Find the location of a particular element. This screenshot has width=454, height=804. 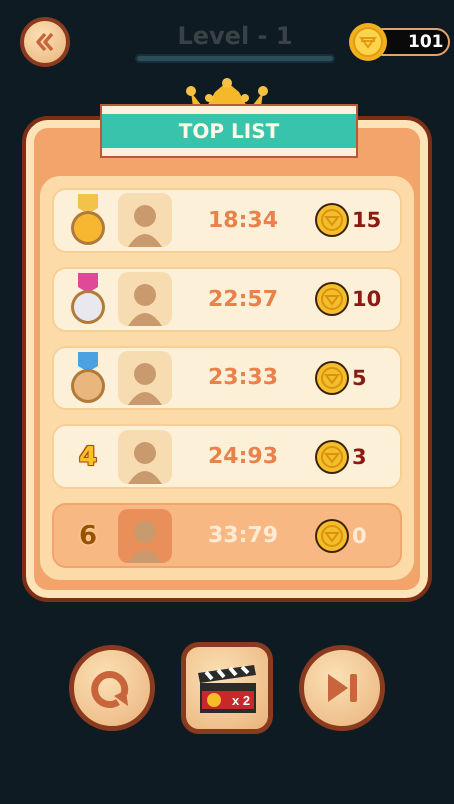

time-value: 18:34 is located at coordinates (243, 220).